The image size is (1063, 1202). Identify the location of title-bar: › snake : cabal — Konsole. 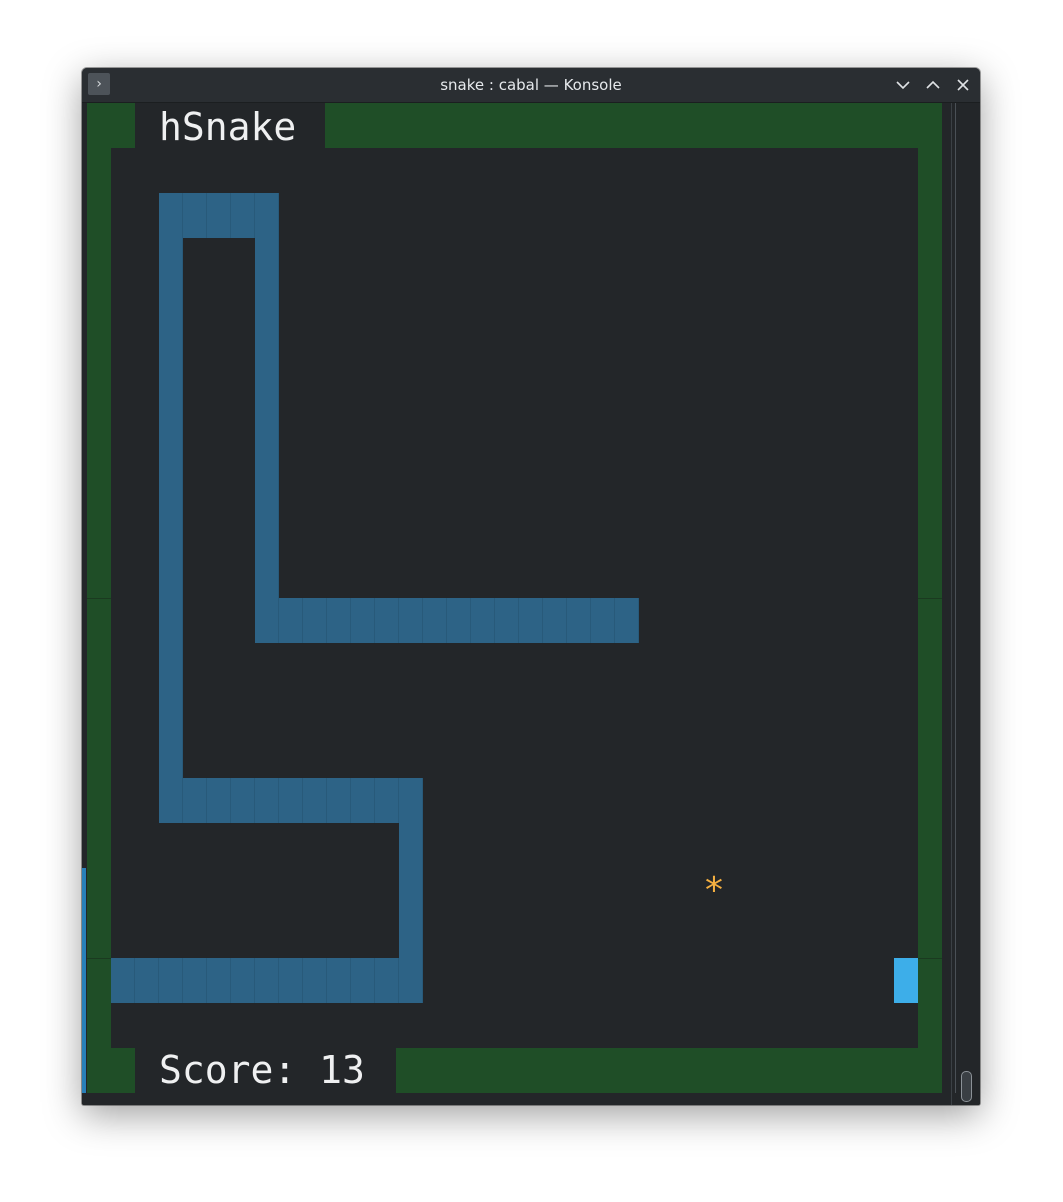
(531, 85).